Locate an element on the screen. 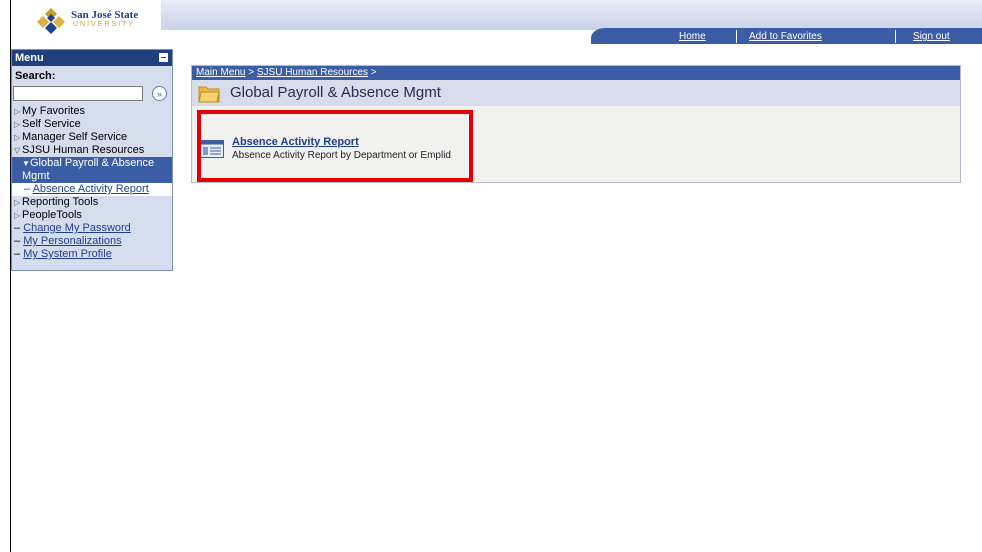  breadcrumb: Main Menu > SJSU Human Resources > is located at coordinates (576, 73).